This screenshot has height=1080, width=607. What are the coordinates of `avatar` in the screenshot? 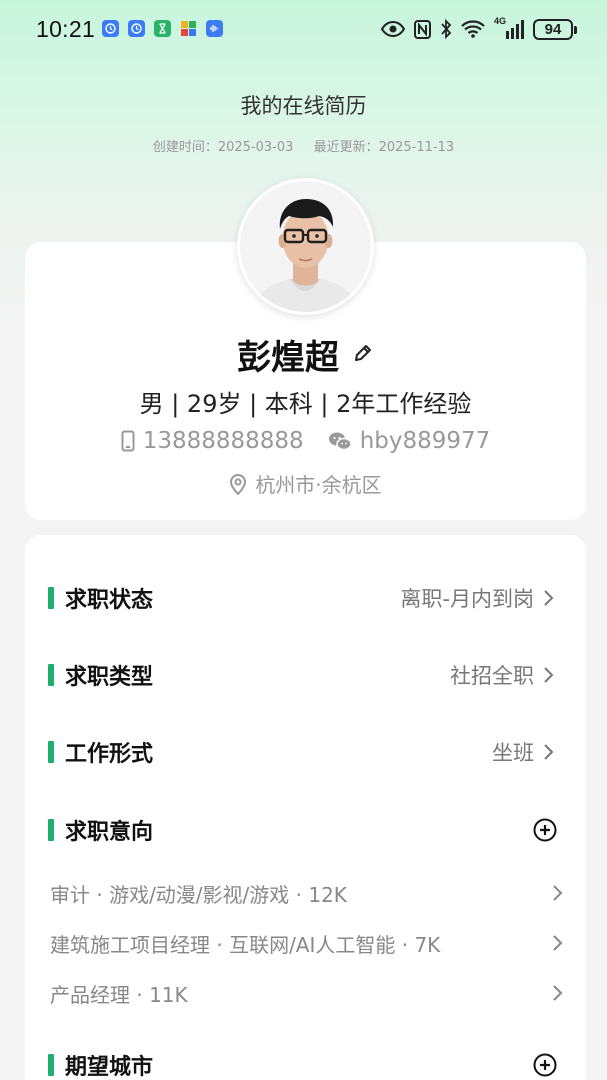 It's located at (305, 246).